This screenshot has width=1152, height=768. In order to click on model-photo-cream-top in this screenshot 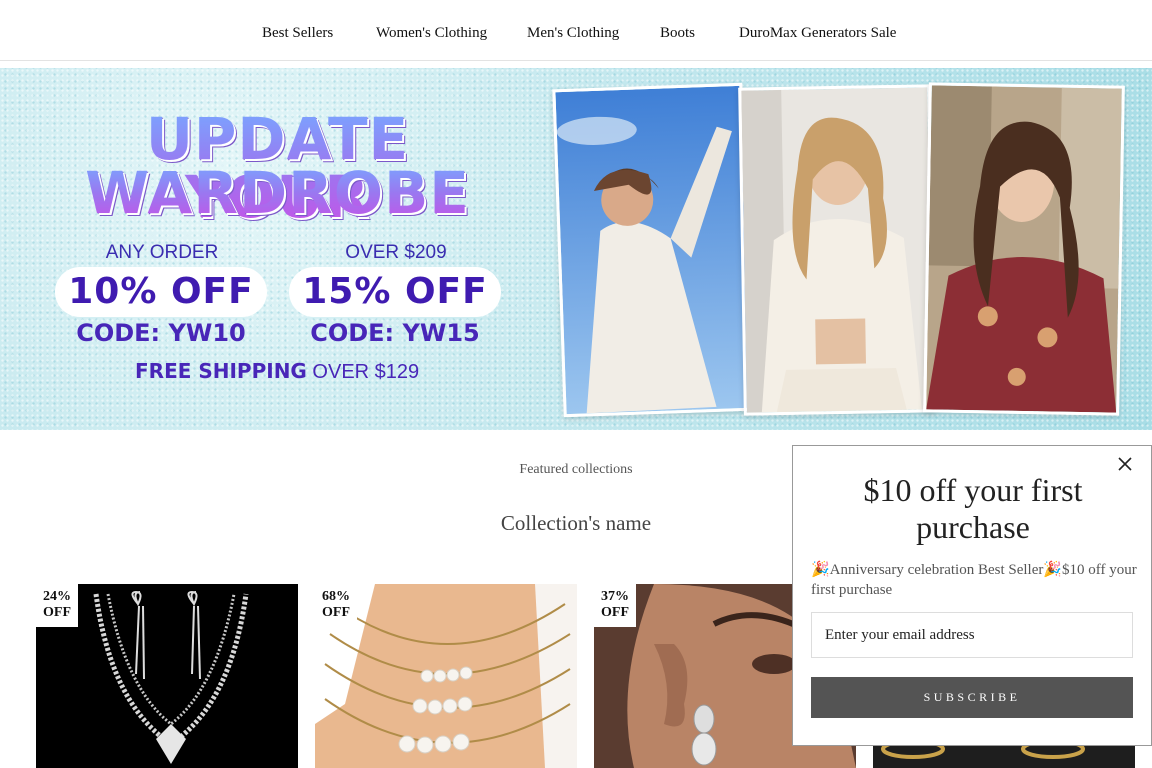, I will do `click(837, 250)`.